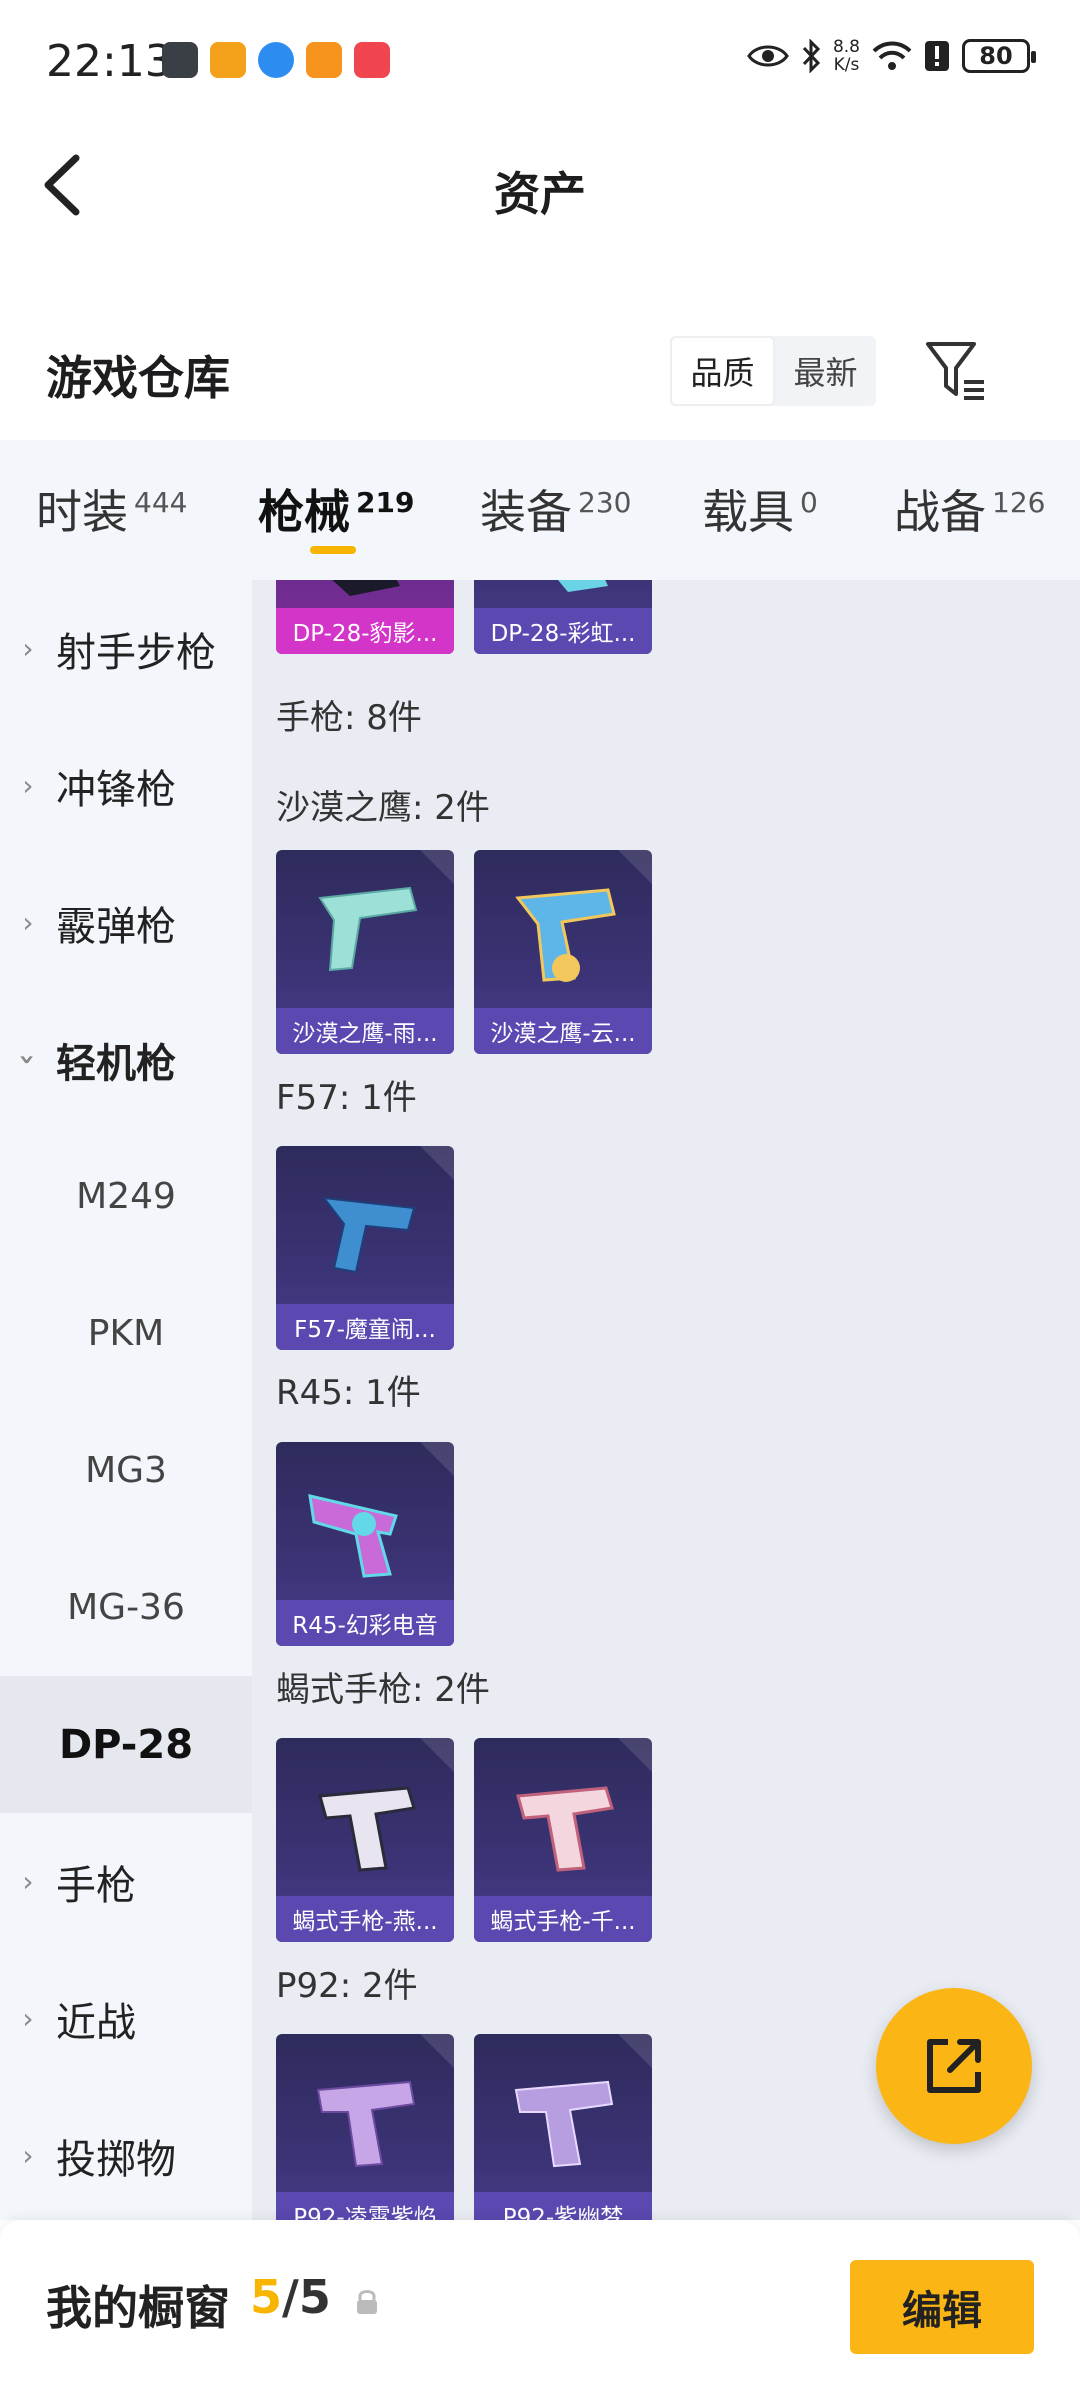  What do you see at coordinates (126, 1607) in the screenshot?
I see `side-subitem-mg36: MG-36` at bounding box center [126, 1607].